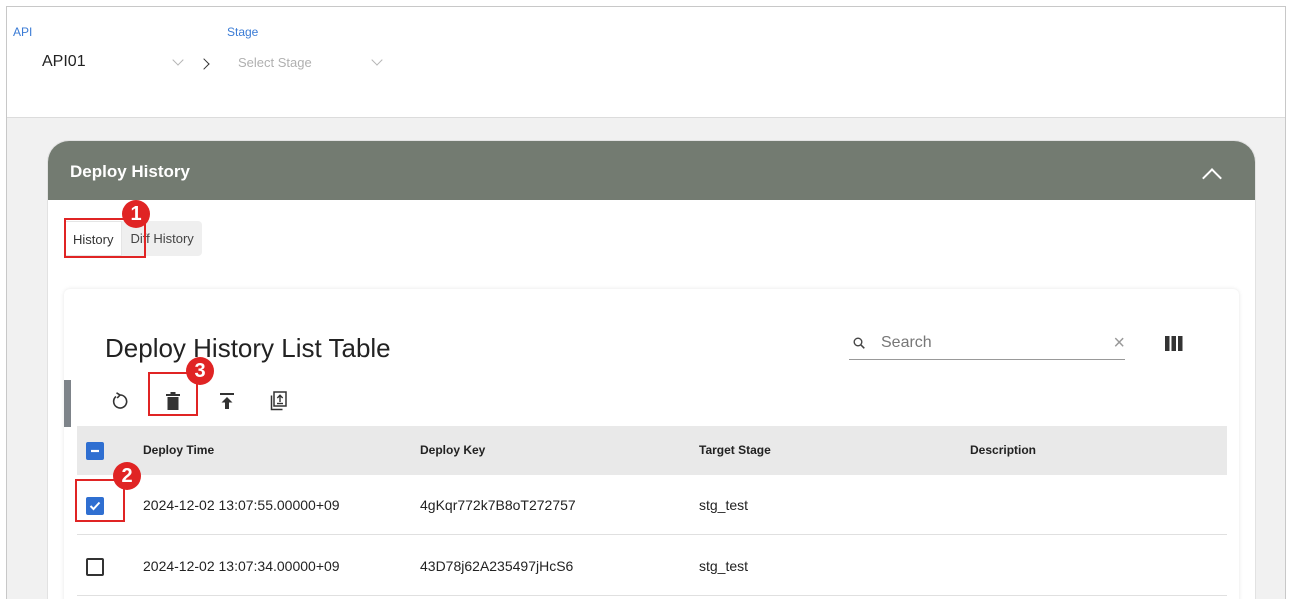 The image size is (1291, 599). I want to click on refresh-icon, so click(120, 400).